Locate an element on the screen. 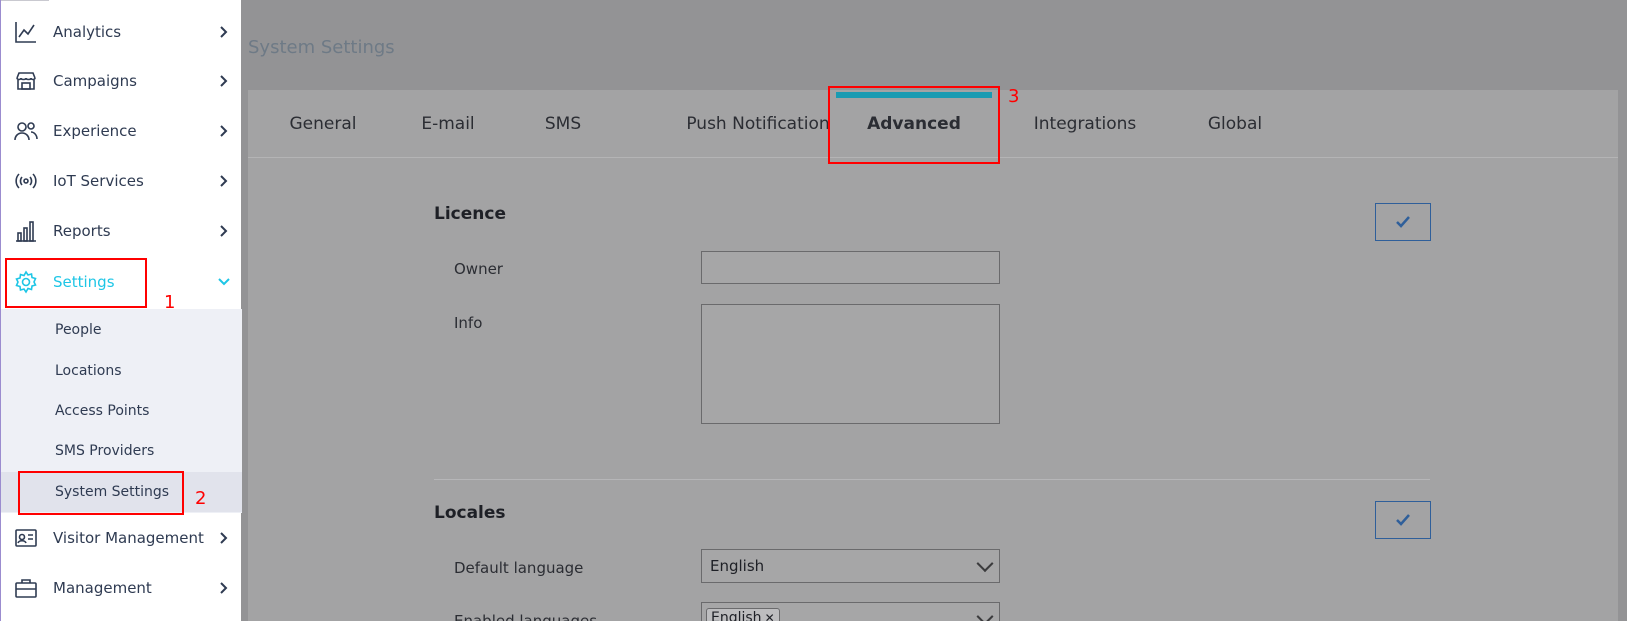  annotation-box-system-settings is located at coordinates (101, 493).